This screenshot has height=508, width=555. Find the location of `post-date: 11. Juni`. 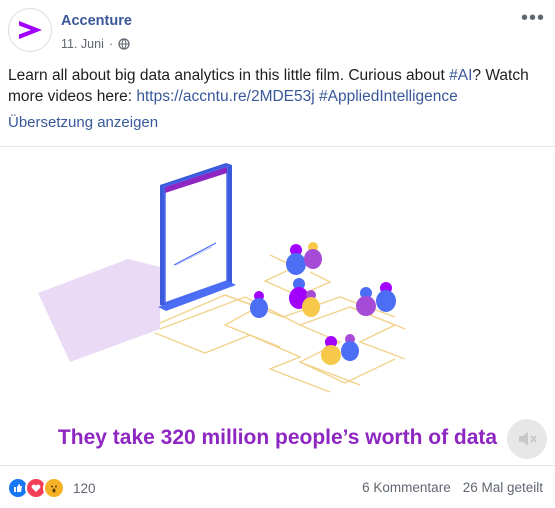

post-date: 11. Juni is located at coordinates (82, 44).